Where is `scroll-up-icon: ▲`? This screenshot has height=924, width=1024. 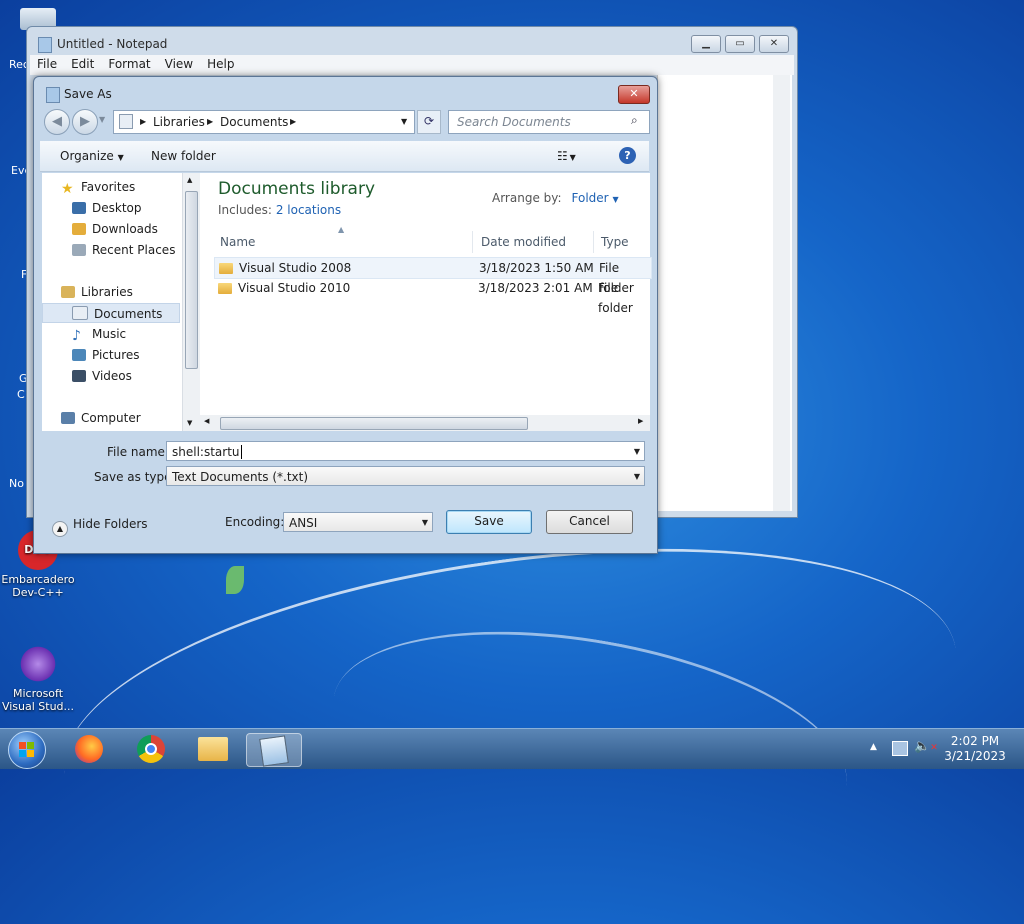 scroll-up-icon: ▲ is located at coordinates (189, 180).